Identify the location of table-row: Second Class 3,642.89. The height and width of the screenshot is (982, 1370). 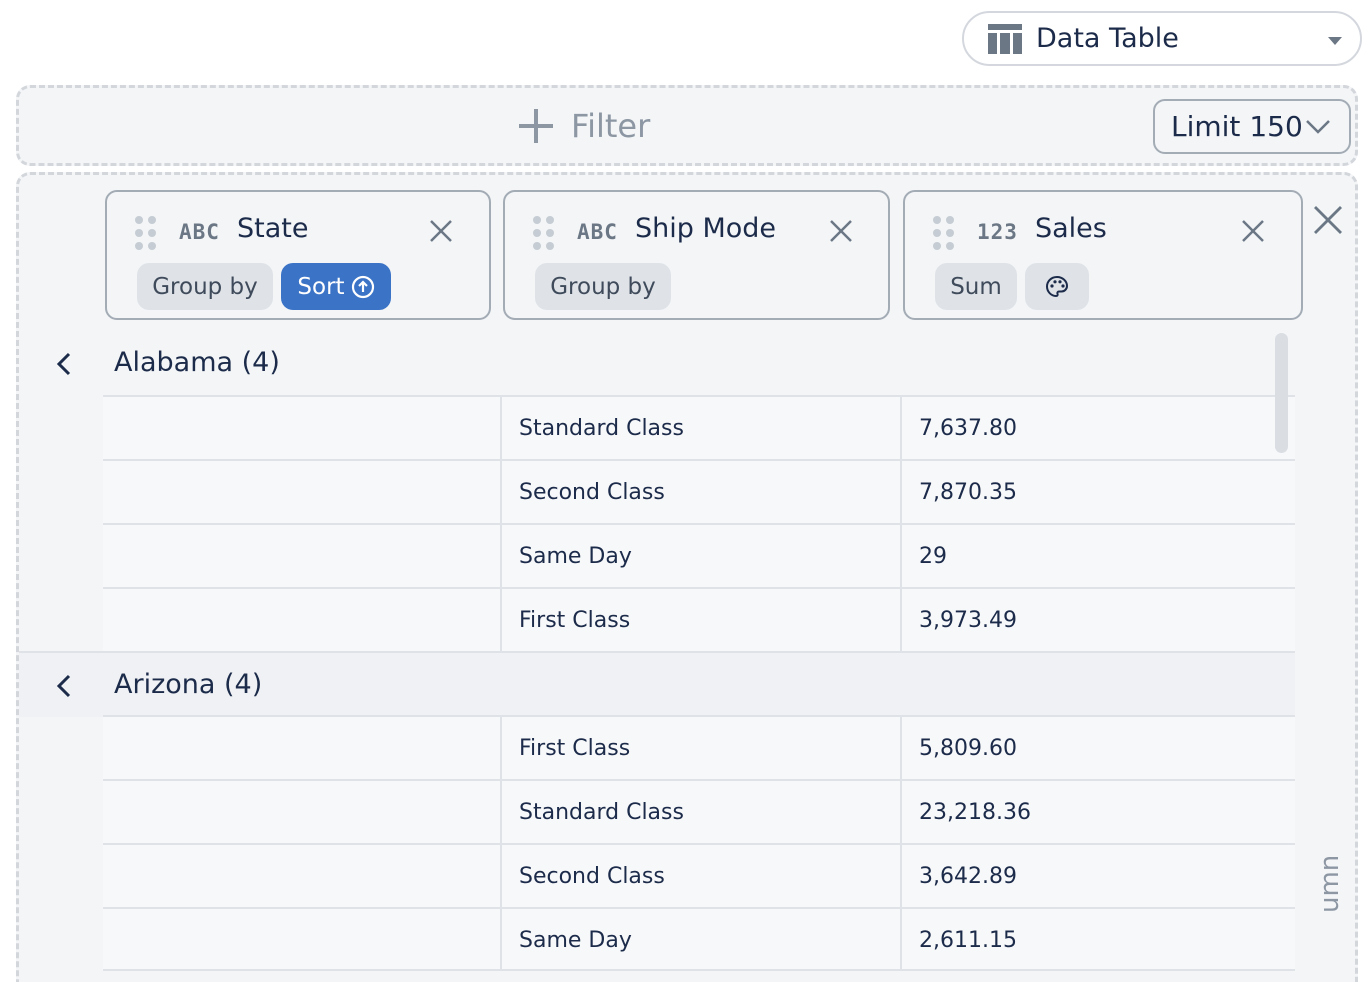
(699, 875).